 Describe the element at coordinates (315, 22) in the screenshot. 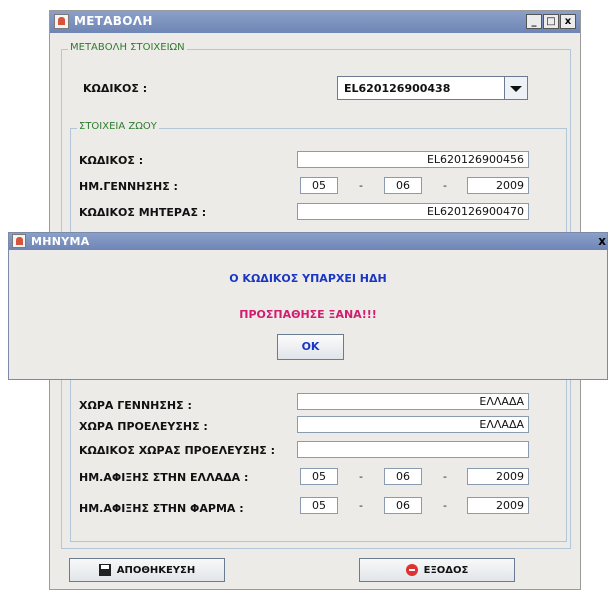

I see `window-titlebar: ΜΕΤΑΒΟΛΗ _ □ x` at that location.